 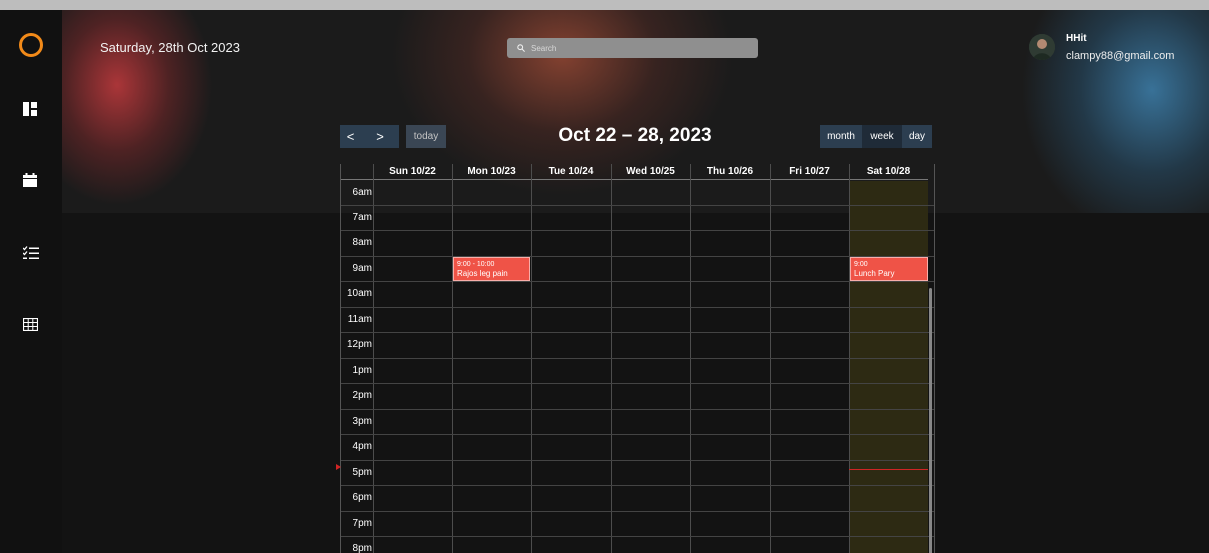 What do you see at coordinates (32, 111) in the screenshot?
I see `dashboard-icon` at bounding box center [32, 111].